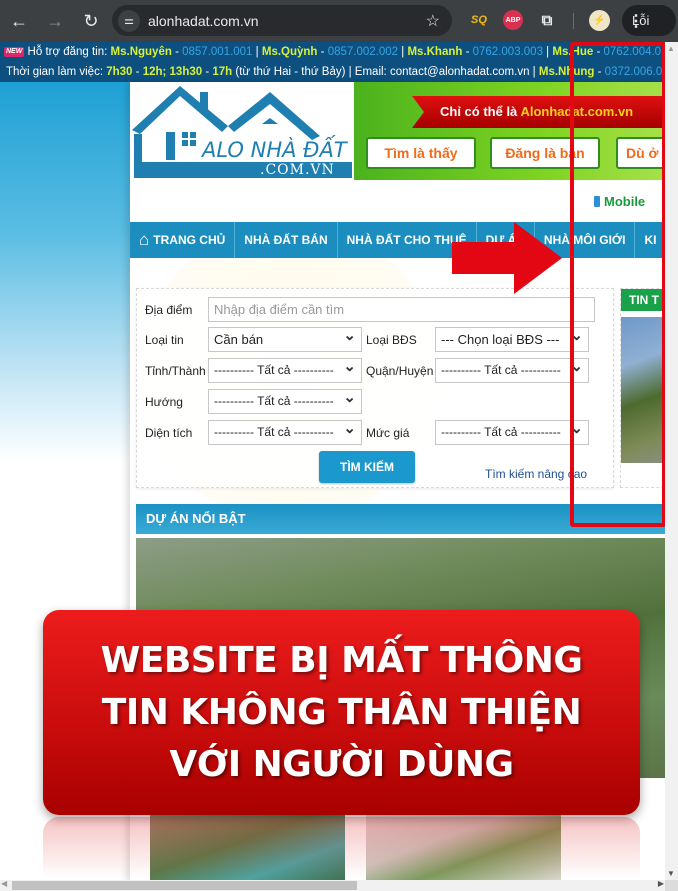 This screenshot has width=678, height=891. Describe the element at coordinates (172, 72) in the screenshot. I see `hours-mid: 12h; 13h30` at that location.